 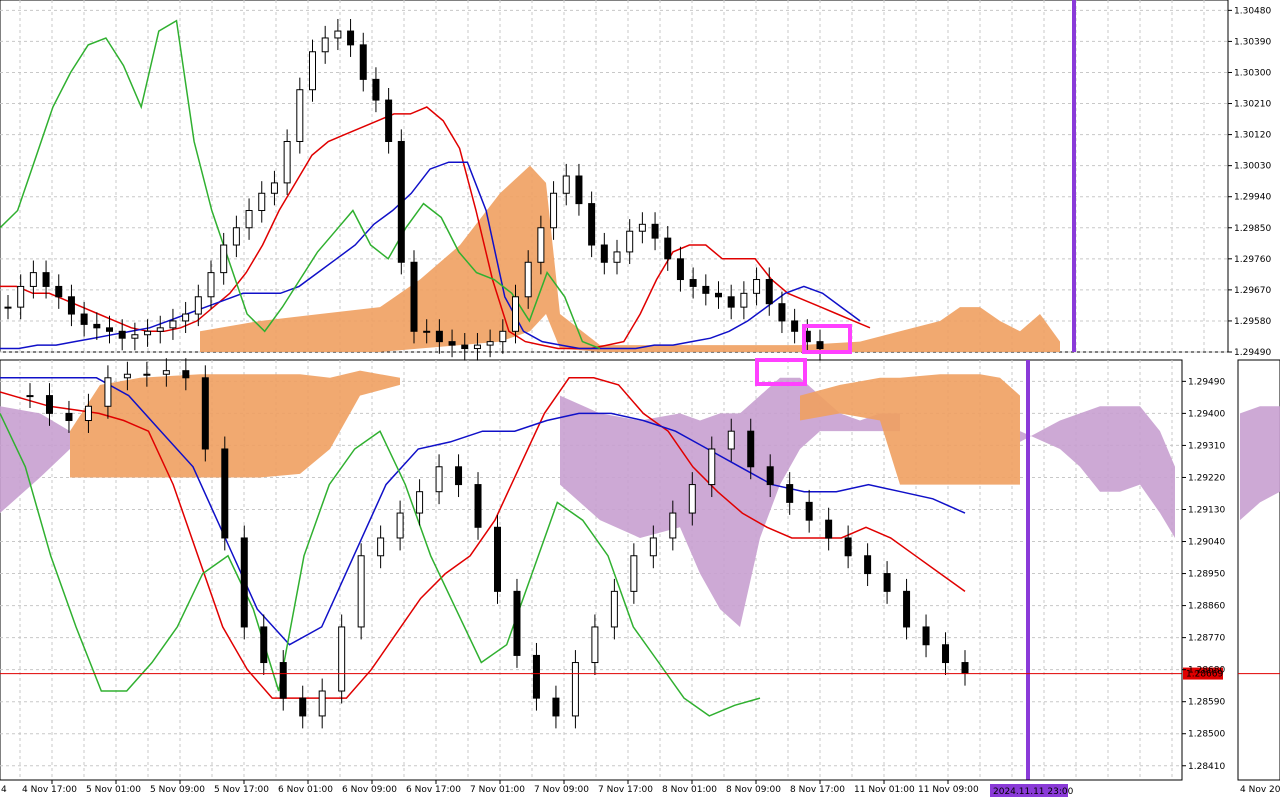 What do you see at coordinates (1252, 260) in the screenshot?
I see `y-tick-label: 1.29760` at bounding box center [1252, 260].